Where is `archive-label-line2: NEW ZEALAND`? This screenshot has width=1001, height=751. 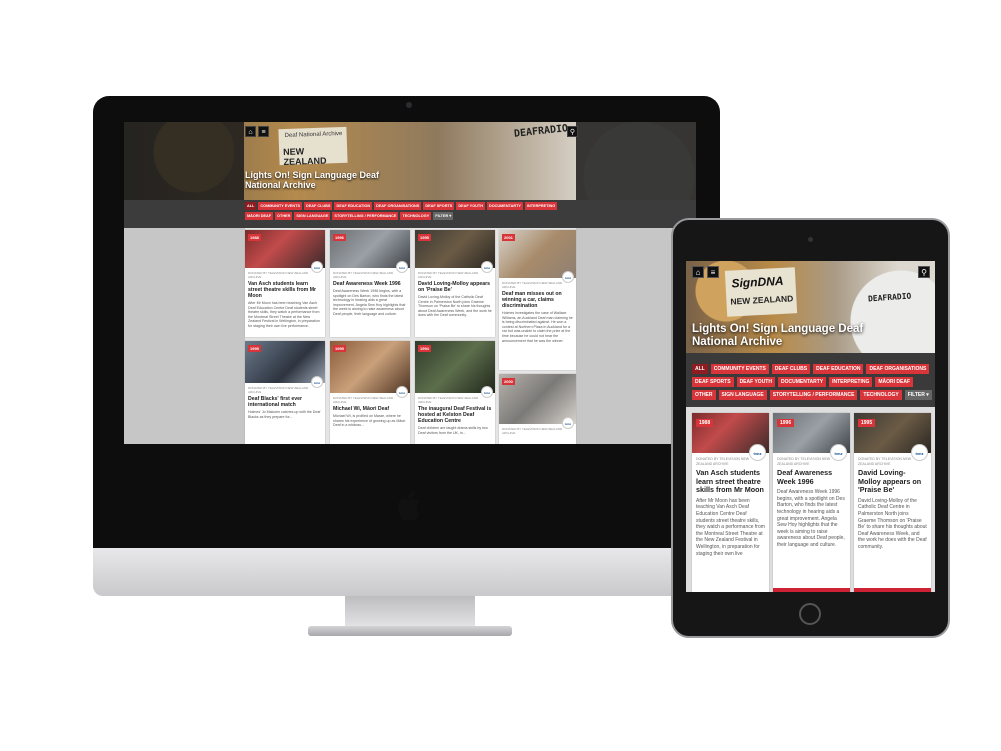
archive-label-line2: NEW ZEALAND is located at coordinates (305, 157).